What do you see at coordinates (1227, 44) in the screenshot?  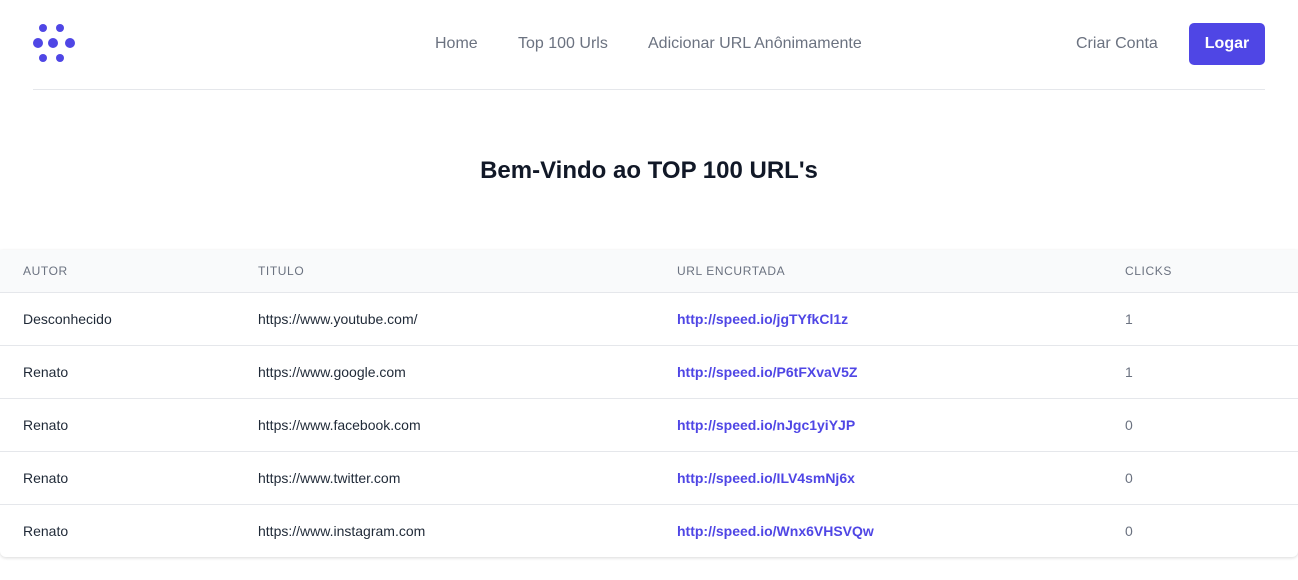 I see `login-button: Logar` at bounding box center [1227, 44].